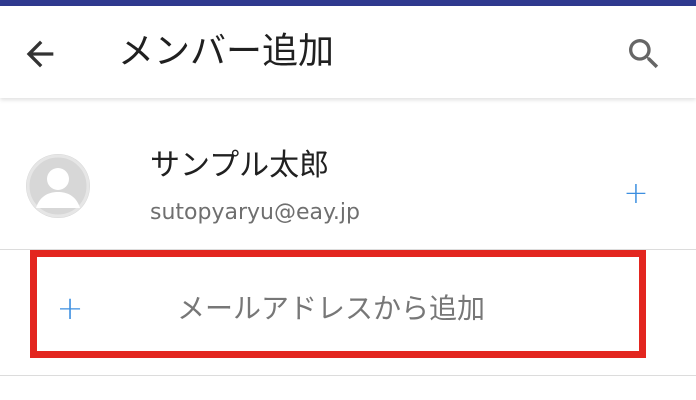 The height and width of the screenshot is (400, 696). What do you see at coordinates (255, 212) in the screenshot?
I see `member-email: sutopyaryu@eay.jp` at bounding box center [255, 212].